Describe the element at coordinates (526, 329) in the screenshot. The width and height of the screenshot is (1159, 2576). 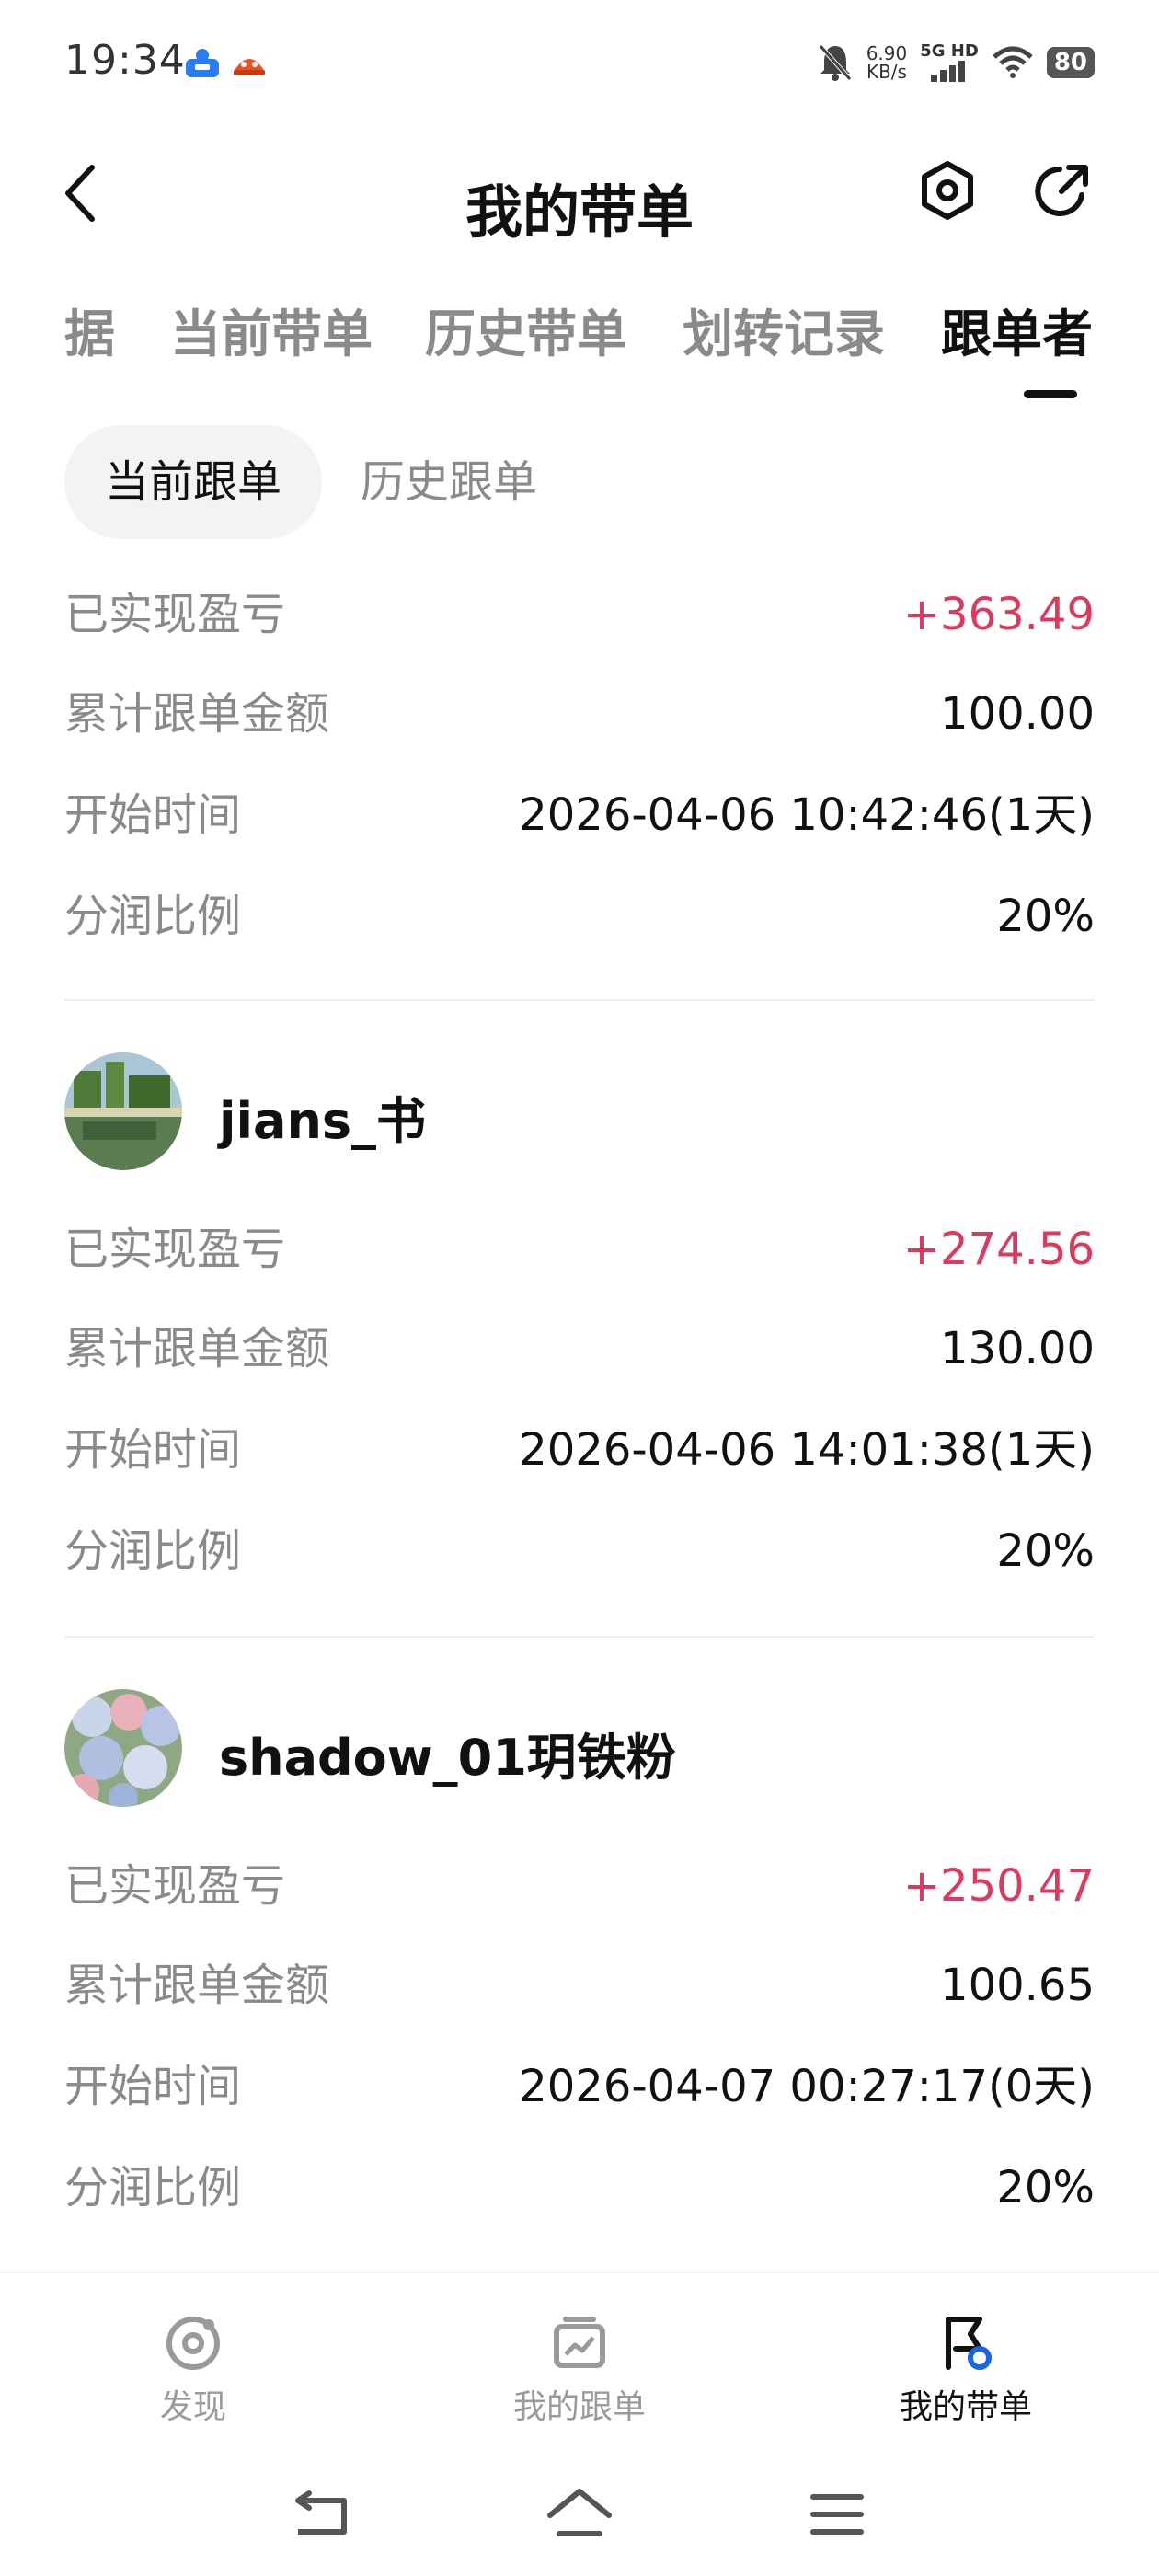
I see `tab-history-lead: 历史带单` at that location.